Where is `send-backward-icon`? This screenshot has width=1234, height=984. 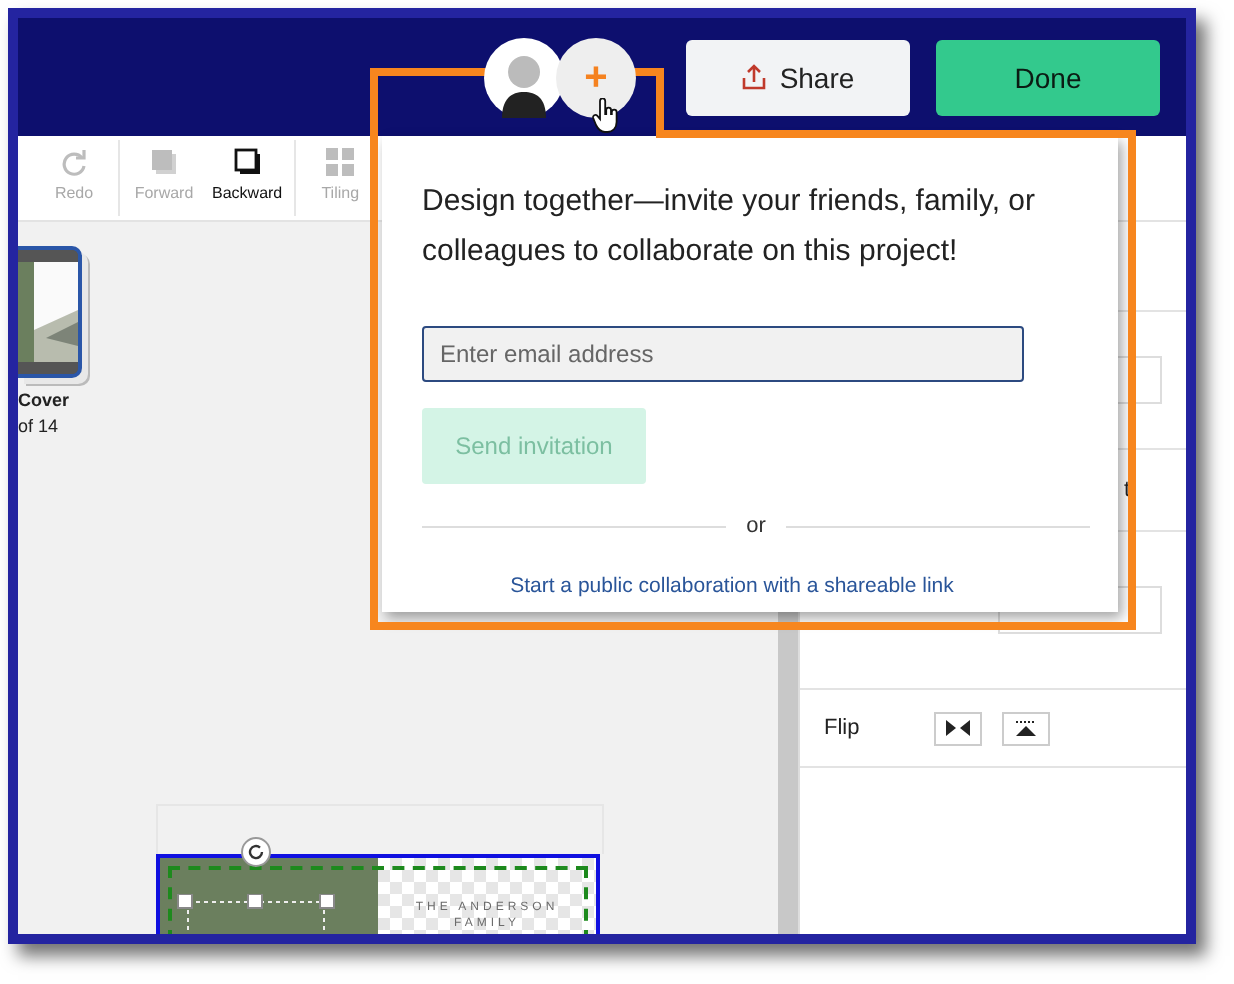
send-backward-icon is located at coordinates (247, 162).